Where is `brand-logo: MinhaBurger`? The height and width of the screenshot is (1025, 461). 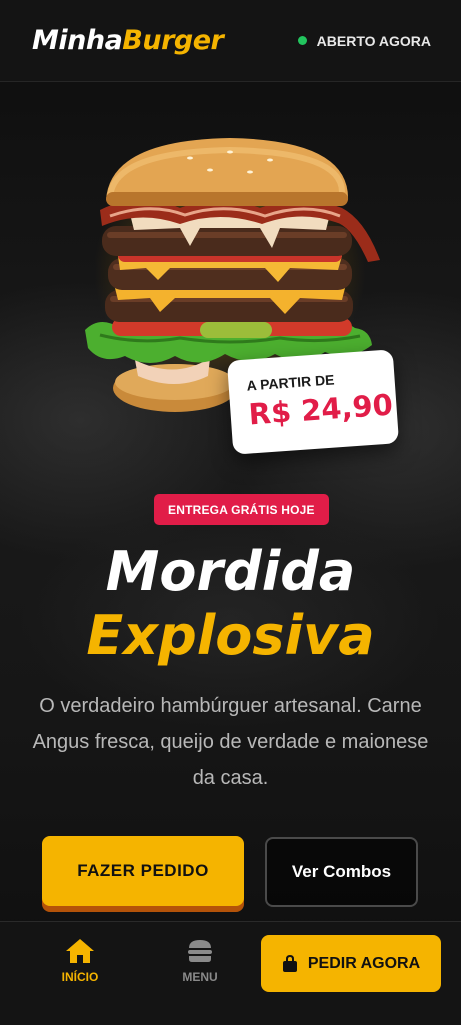
brand-logo: MinhaBurger is located at coordinates (128, 40).